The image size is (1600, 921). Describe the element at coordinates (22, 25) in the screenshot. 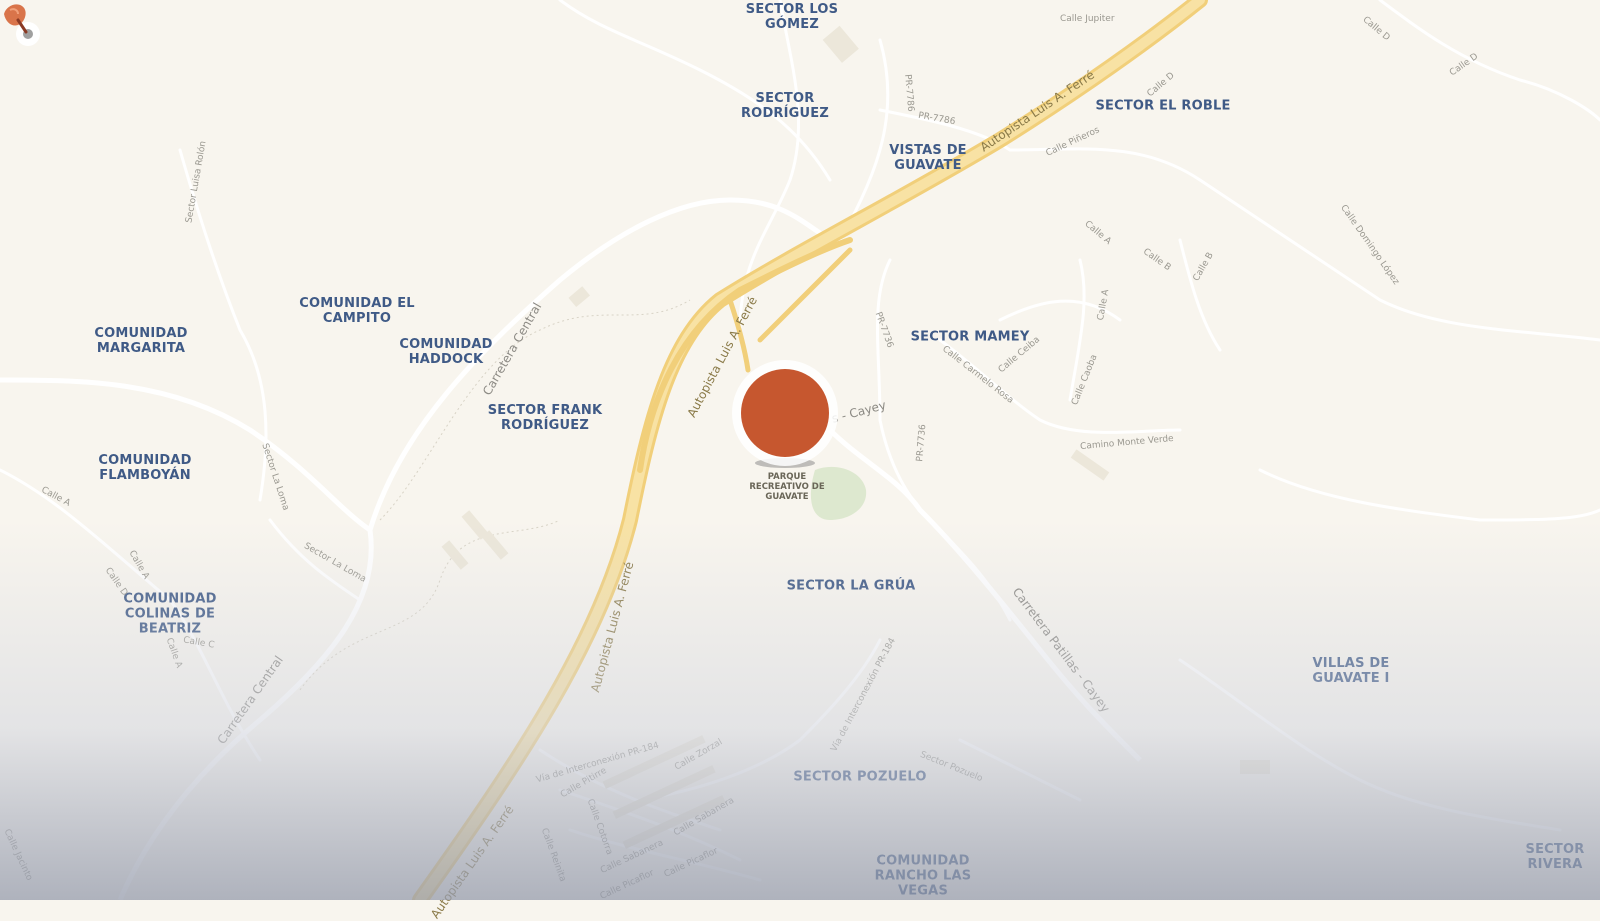

I see `location-pin-icon` at that location.